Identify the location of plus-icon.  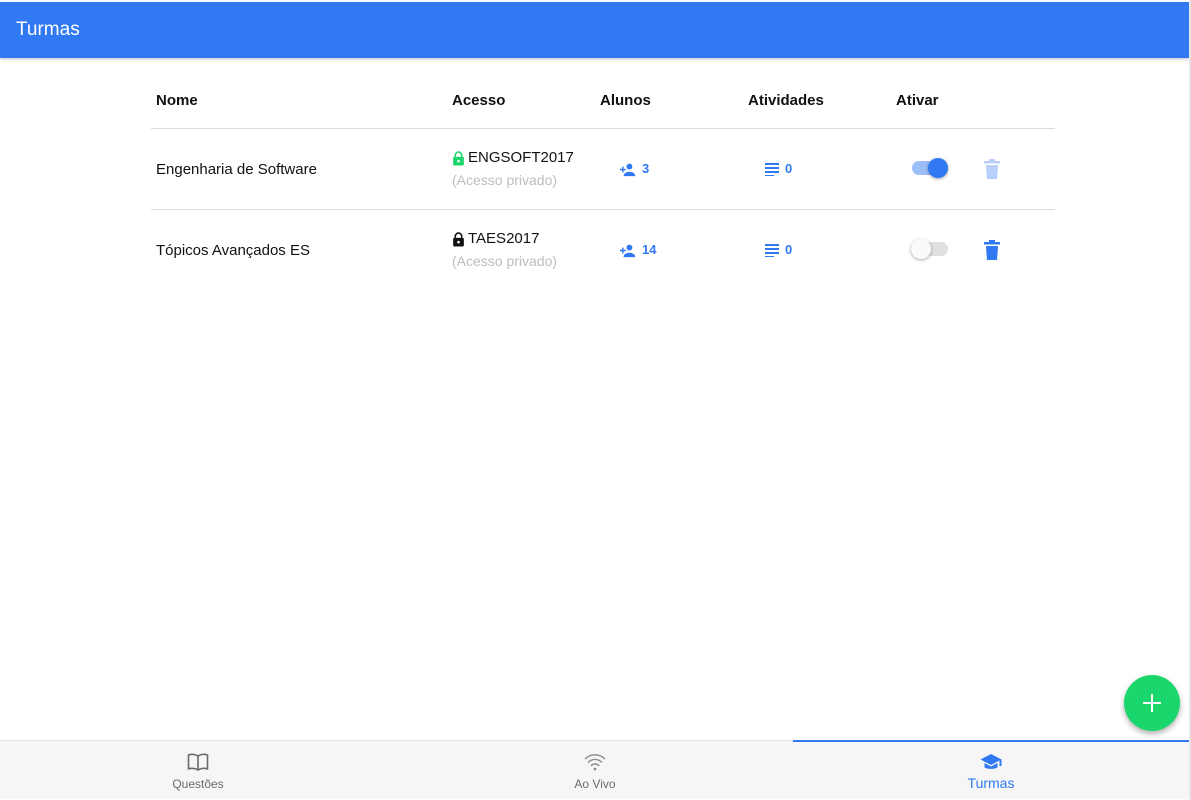
(1152, 703).